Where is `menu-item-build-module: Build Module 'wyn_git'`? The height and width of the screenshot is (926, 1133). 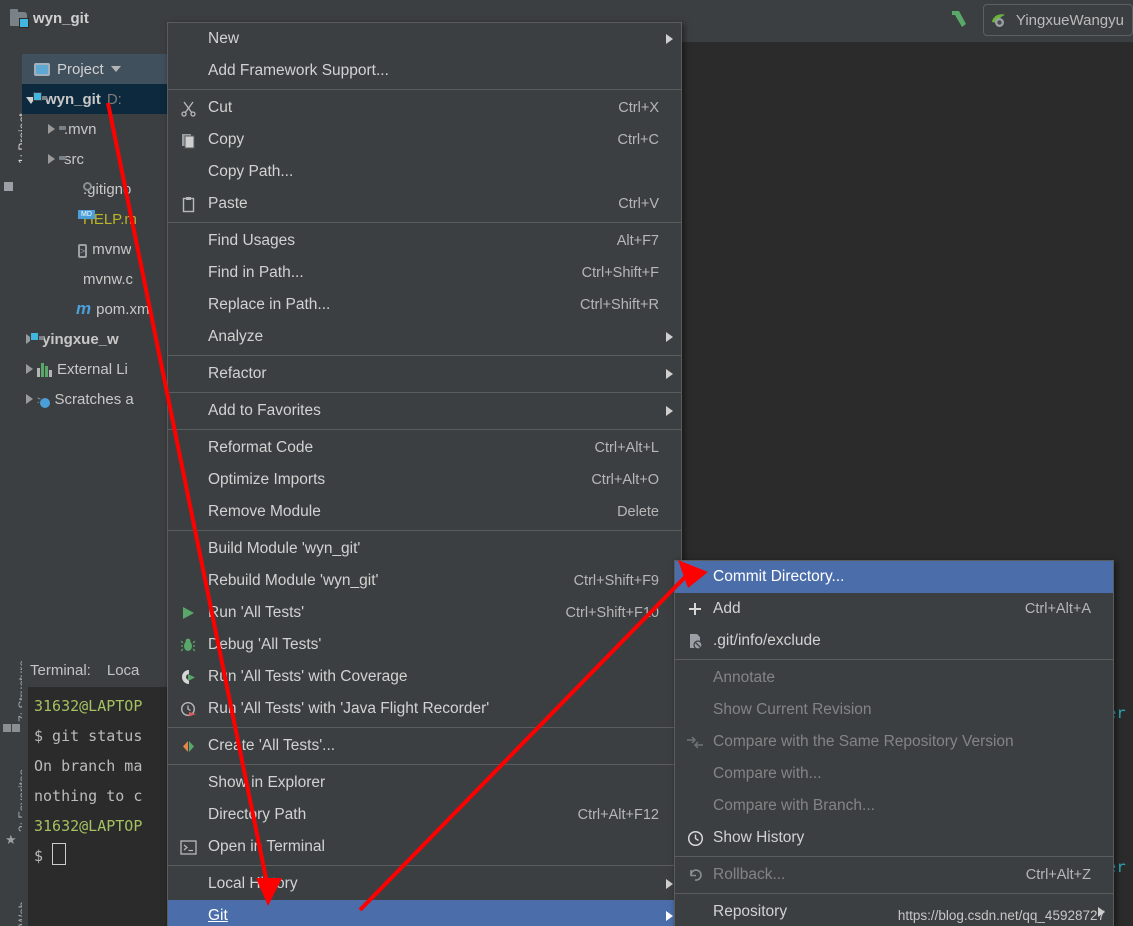 menu-item-build-module: Build Module 'wyn_git' is located at coordinates (424, 549).